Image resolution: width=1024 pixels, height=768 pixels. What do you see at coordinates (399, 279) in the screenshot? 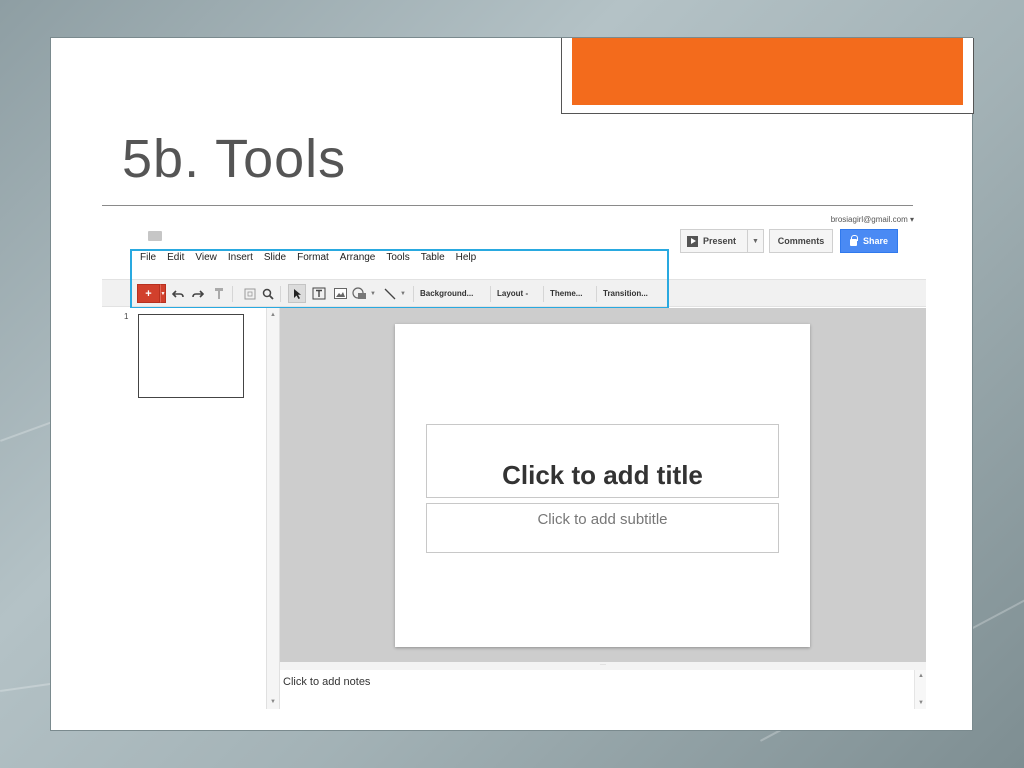
I see `tools-highlight-box` at bounding box center [399, 279].